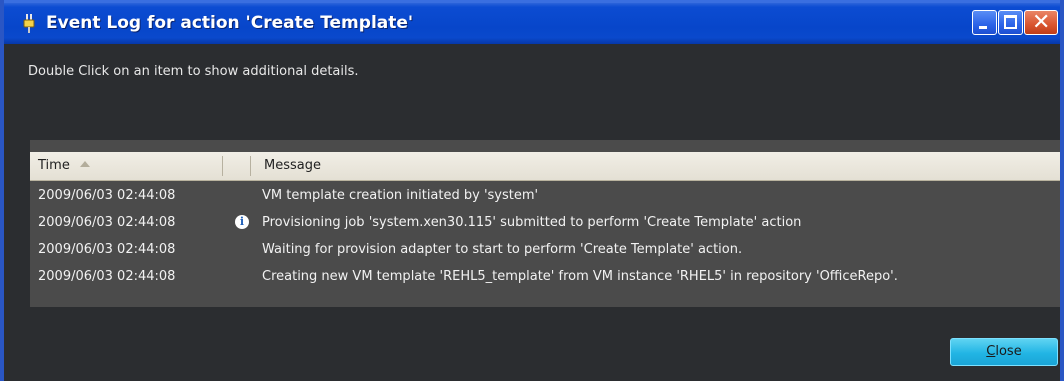 The height and width of the screenshot is (381, 1064). I want to click on close-window-button: ✕, so click(1041, 22).